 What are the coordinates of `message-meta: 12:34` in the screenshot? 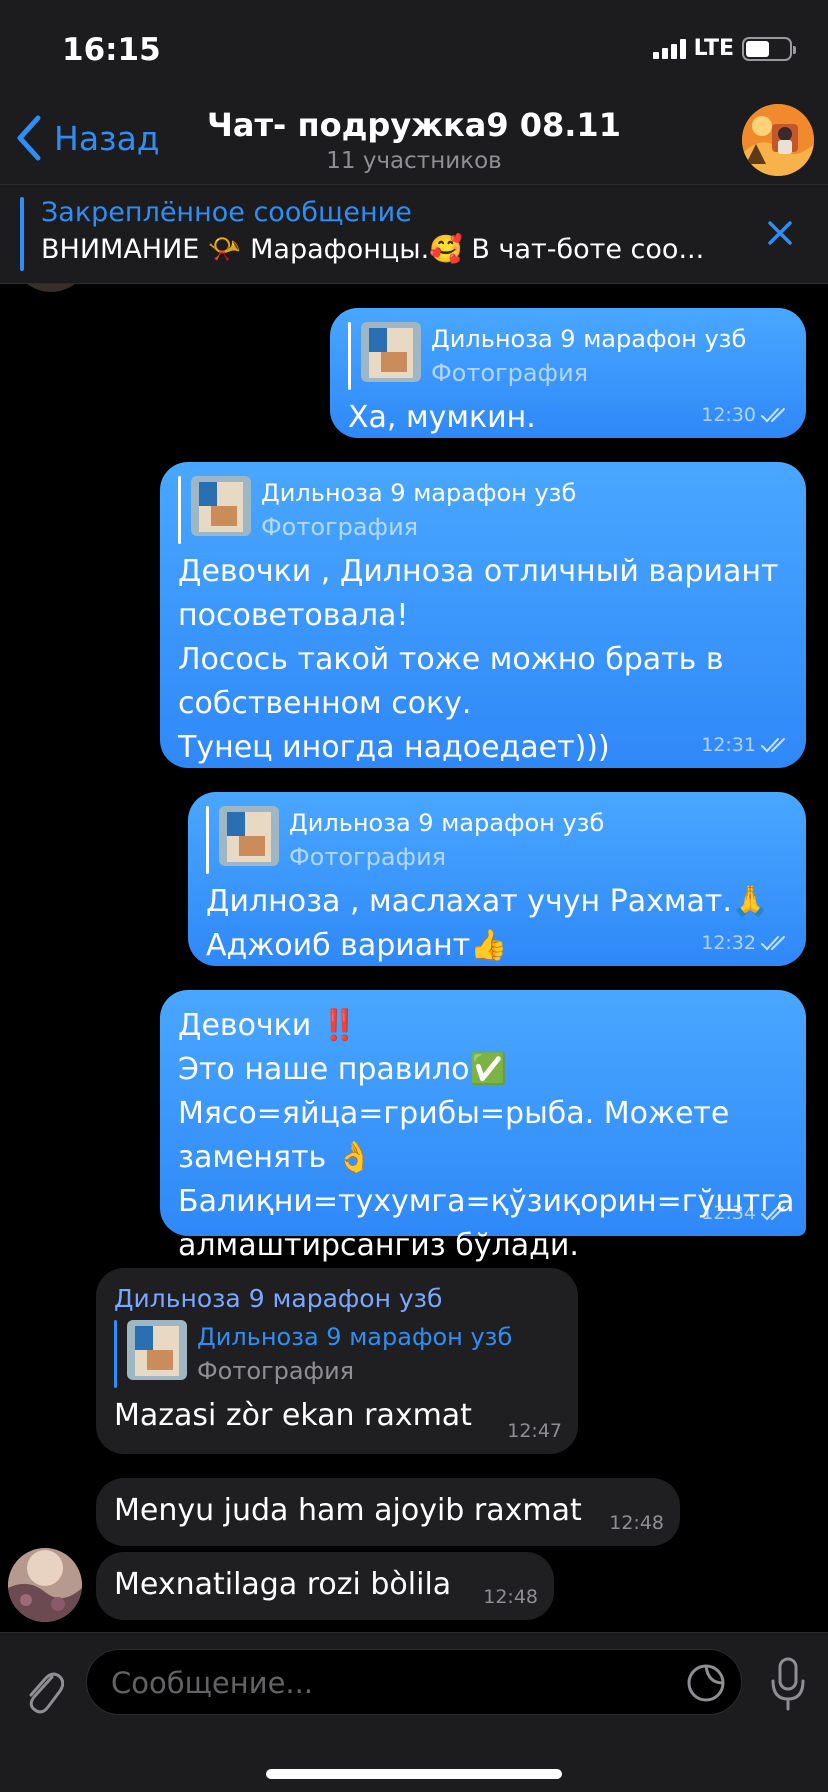 It's located at (745, 1213).